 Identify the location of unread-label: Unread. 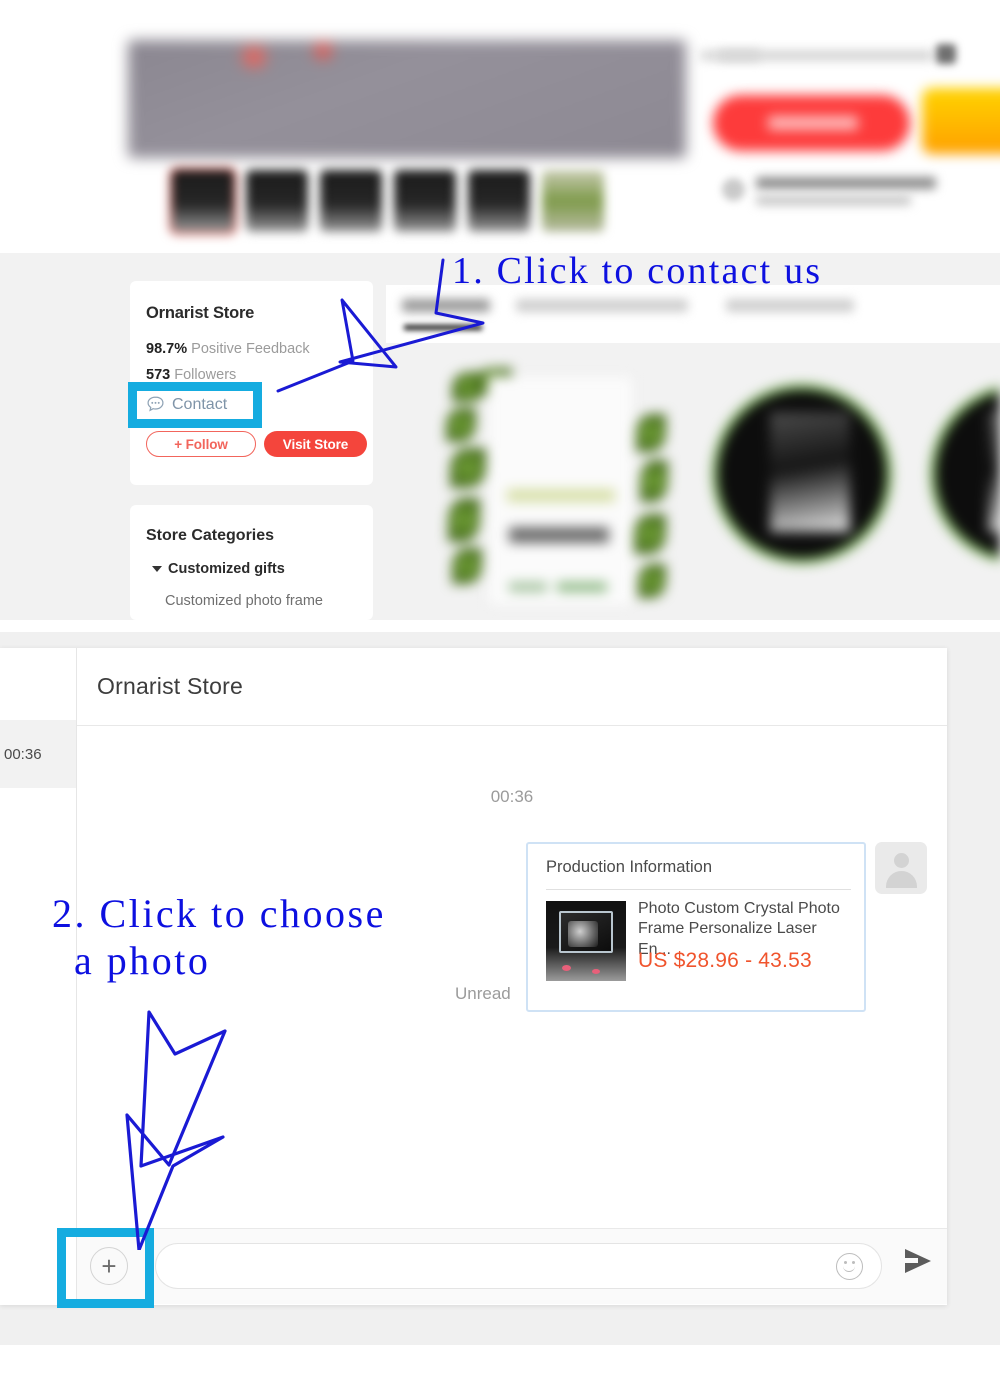
(483, 993).